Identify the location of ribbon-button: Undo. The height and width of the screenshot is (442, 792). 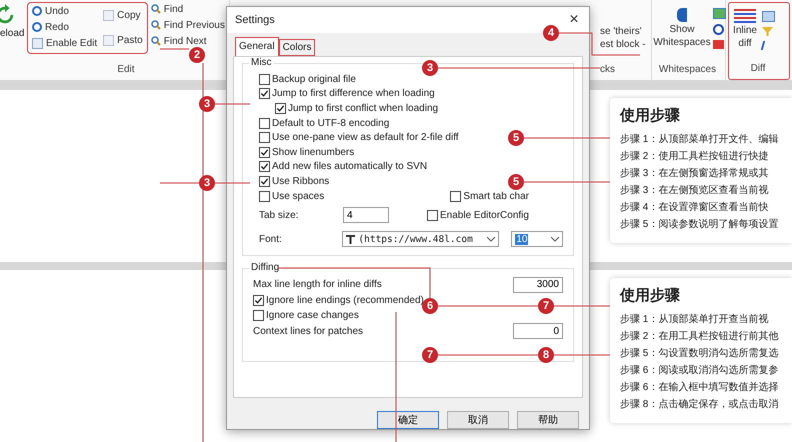
(65, 11).